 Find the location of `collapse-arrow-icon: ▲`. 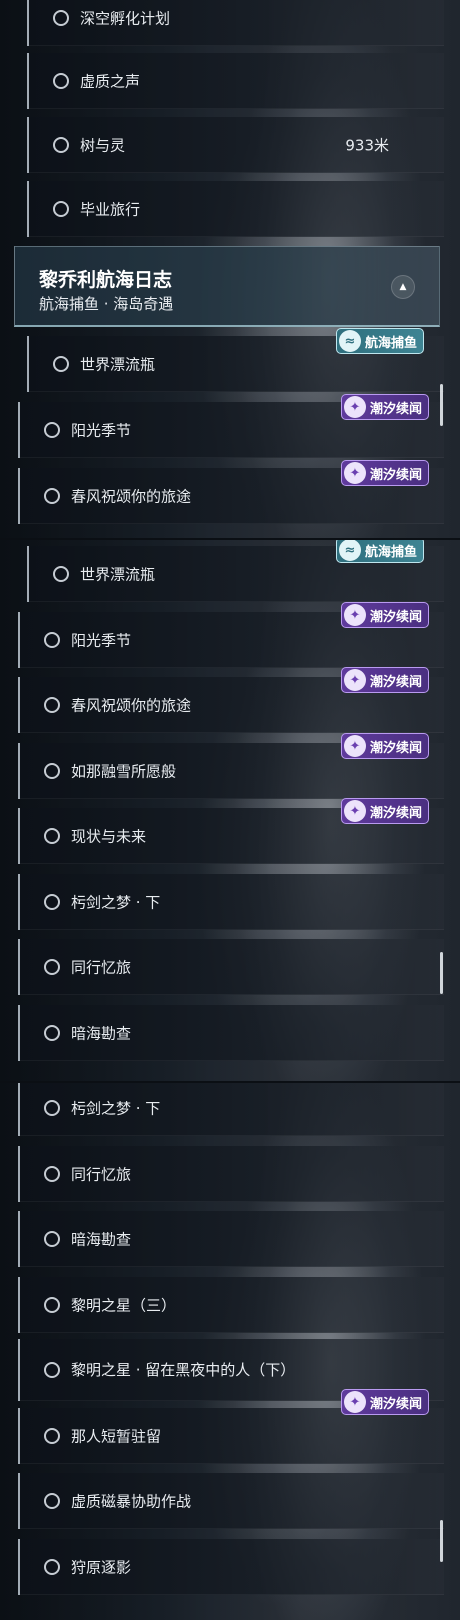

collapse-arrow-icon: ▲ is located at coordinates (403, 287).